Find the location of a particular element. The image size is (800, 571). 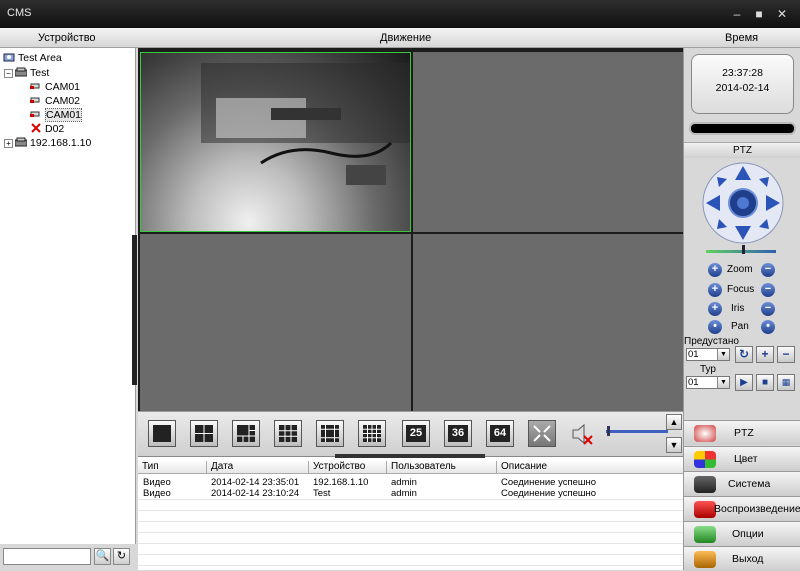

log-col-type: Тип is located at coordinates (148, 467).